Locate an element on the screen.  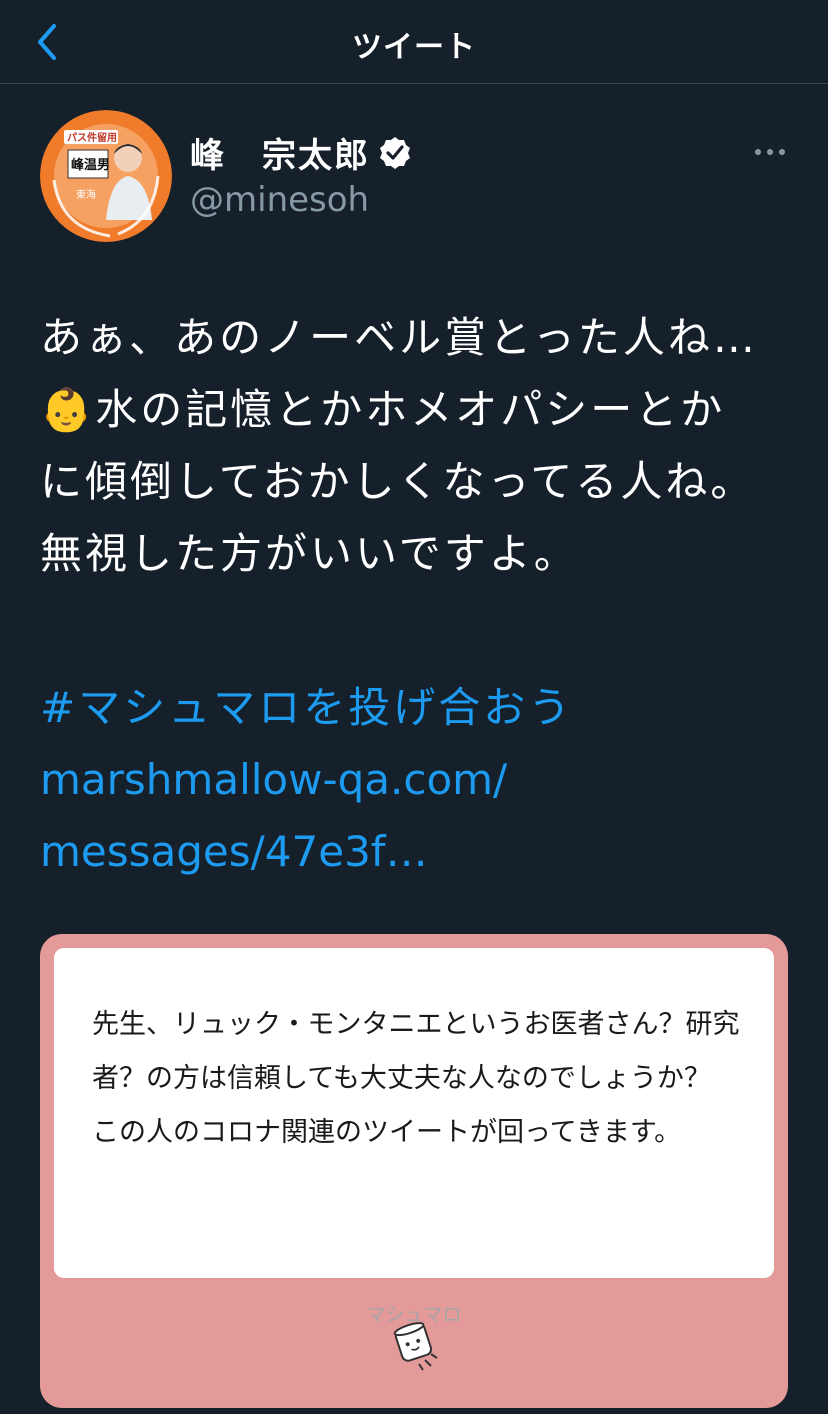
top-nav-bar: ツイート is located at coordinates (414, 42).